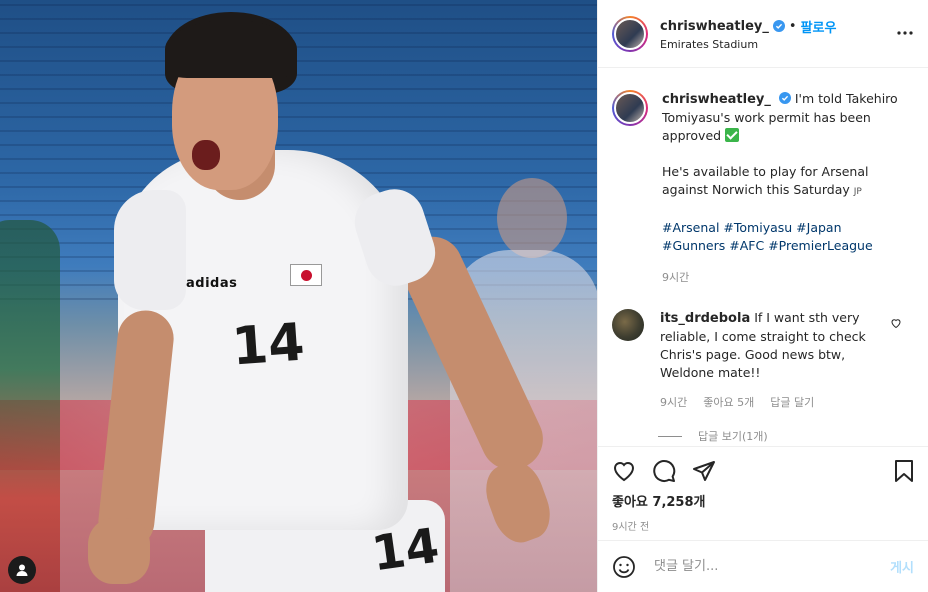  I want to click on hashtag-premierleague: #PremierLeague, so click(820, 245).